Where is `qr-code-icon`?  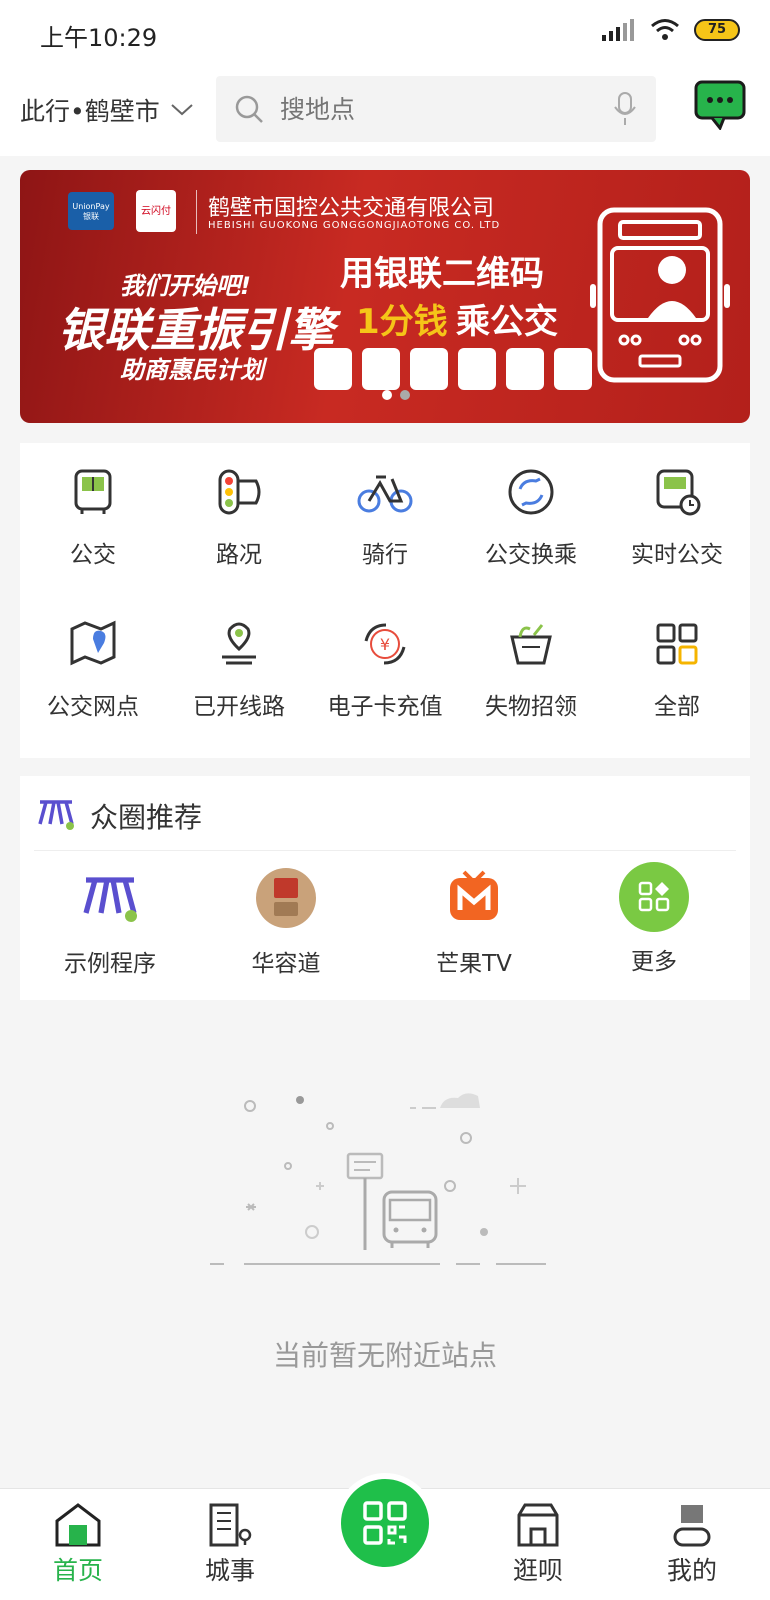 qr-code-icon is located at coordinates (385, 1523).